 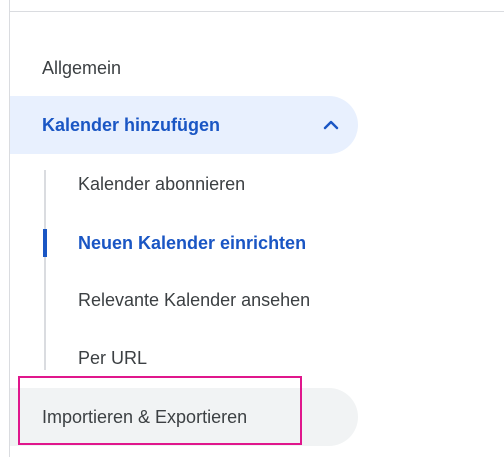 I want to click on submenu-item-label: Neuen Kalender einrichten, so click(x=192, y=242).